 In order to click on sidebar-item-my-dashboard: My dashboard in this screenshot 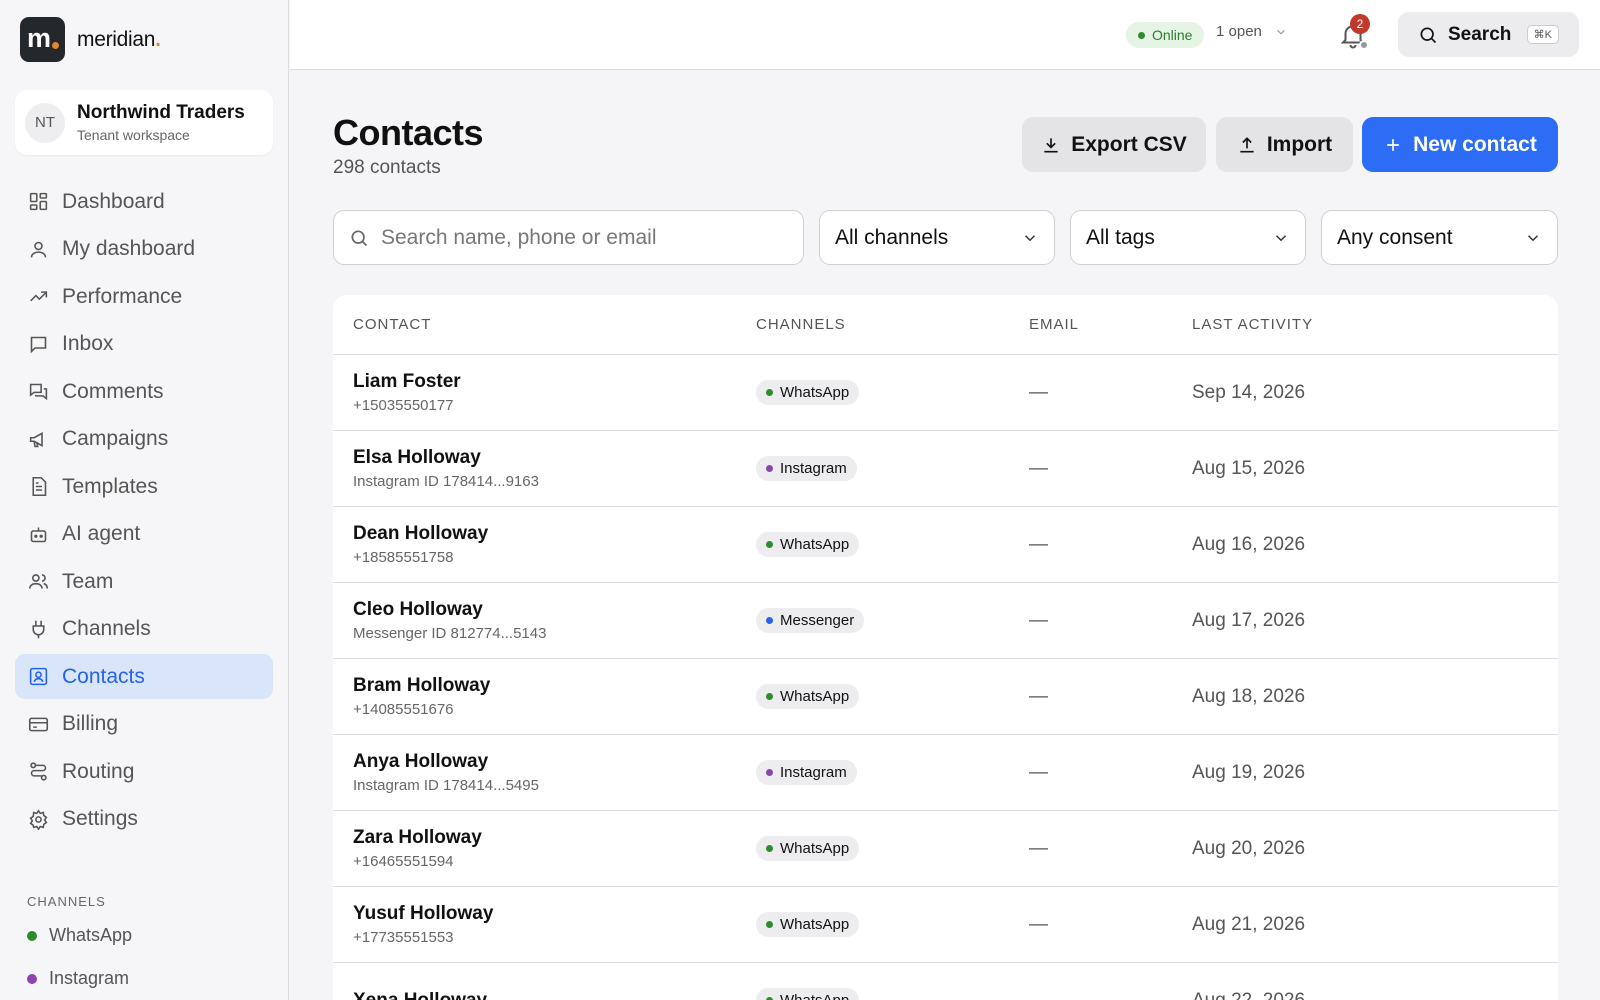, I will do `click(144, 249)`.